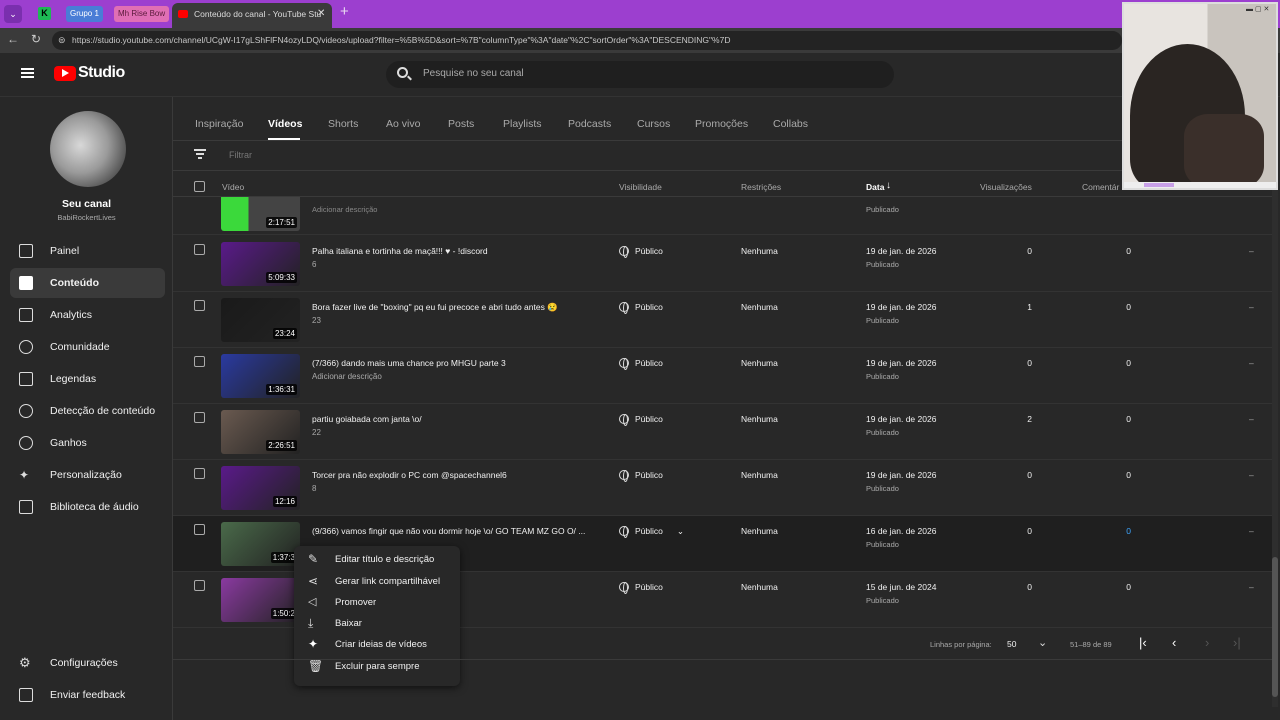  I want to click on sort-descending-icon: ↓, so click(888, 185).